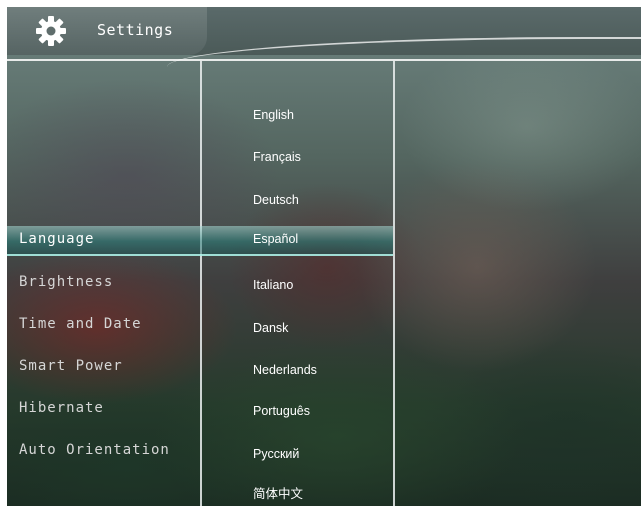 The image size is (641, 506). I want to click on language-option-dansk: Dansk, so click(270, 328).